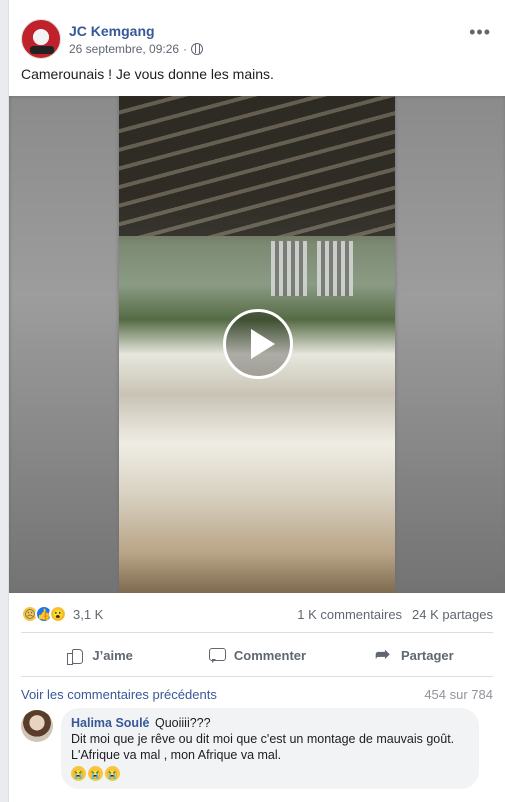 This screenshot has width=505, height=802. What do you see at coordinates (64, 344) in the screenshot?
I see `video-blur-left` at bounding box center [64, 344].